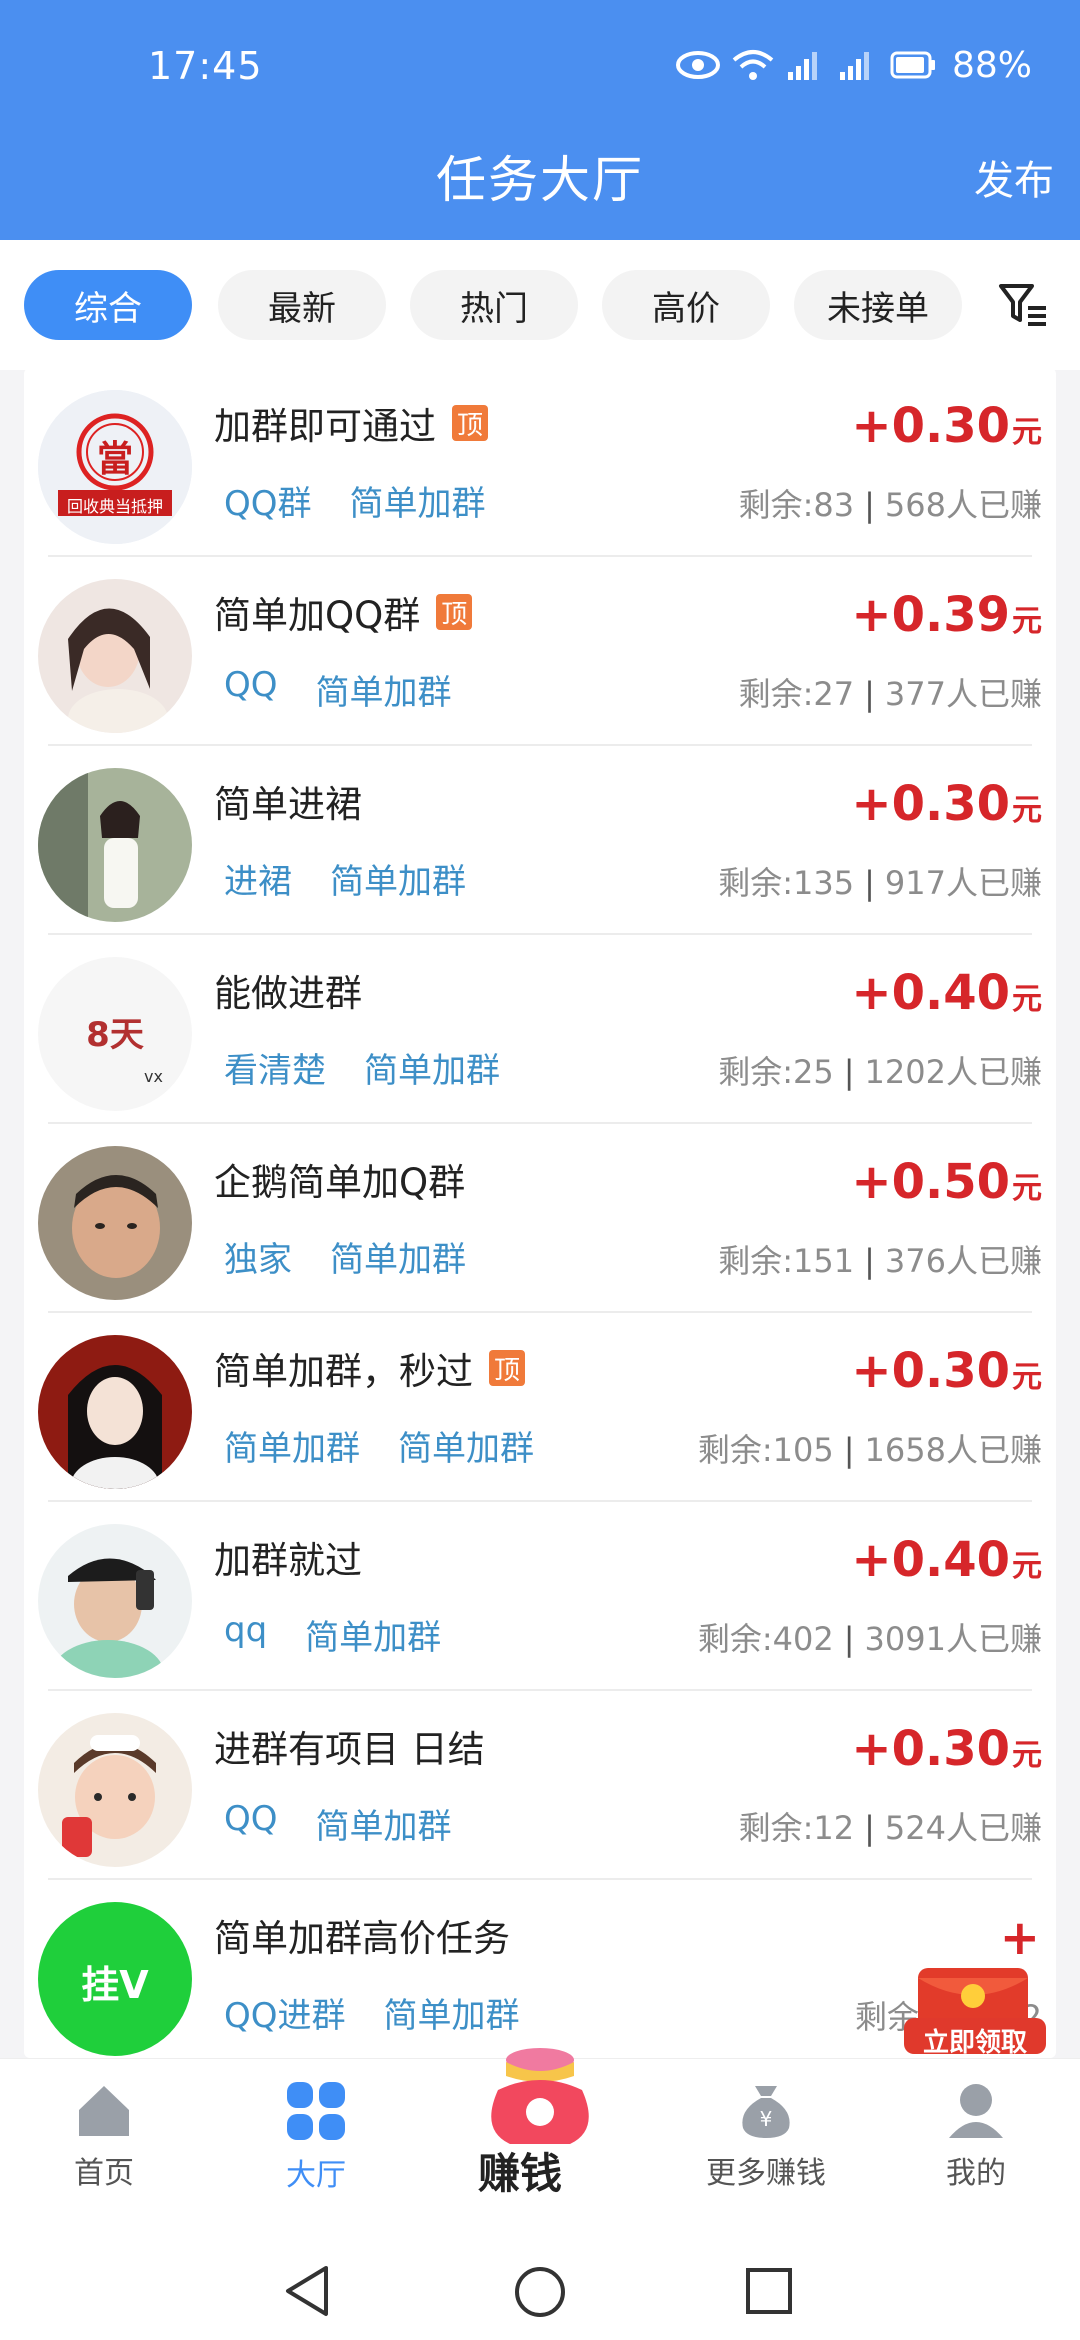 The width and height of the screenshot is (1080, 2340). I want to click on task-title: 企鹅简单加Q群, so click(340, 1182).